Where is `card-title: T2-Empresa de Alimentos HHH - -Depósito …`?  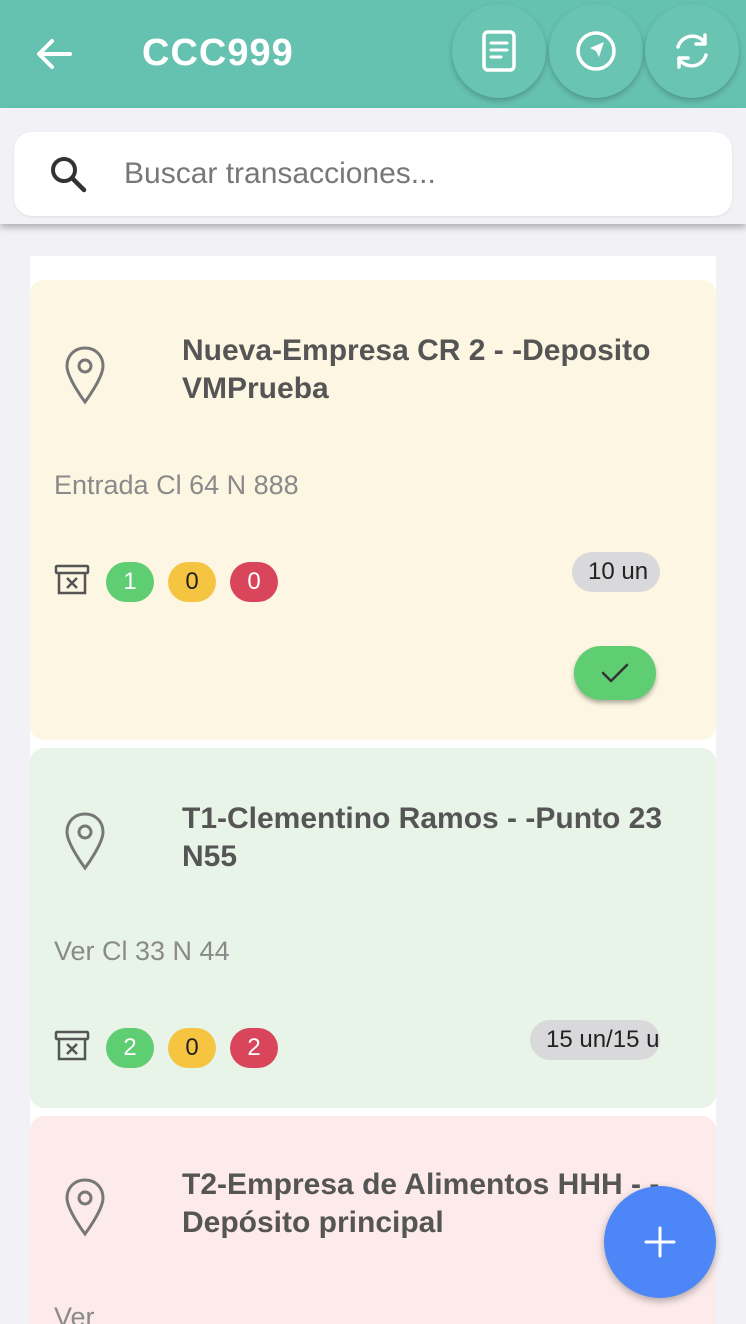
card-title: T2-Empresa de Alimentos HHH - -Depósito … is located at coordinates (421, 1203).